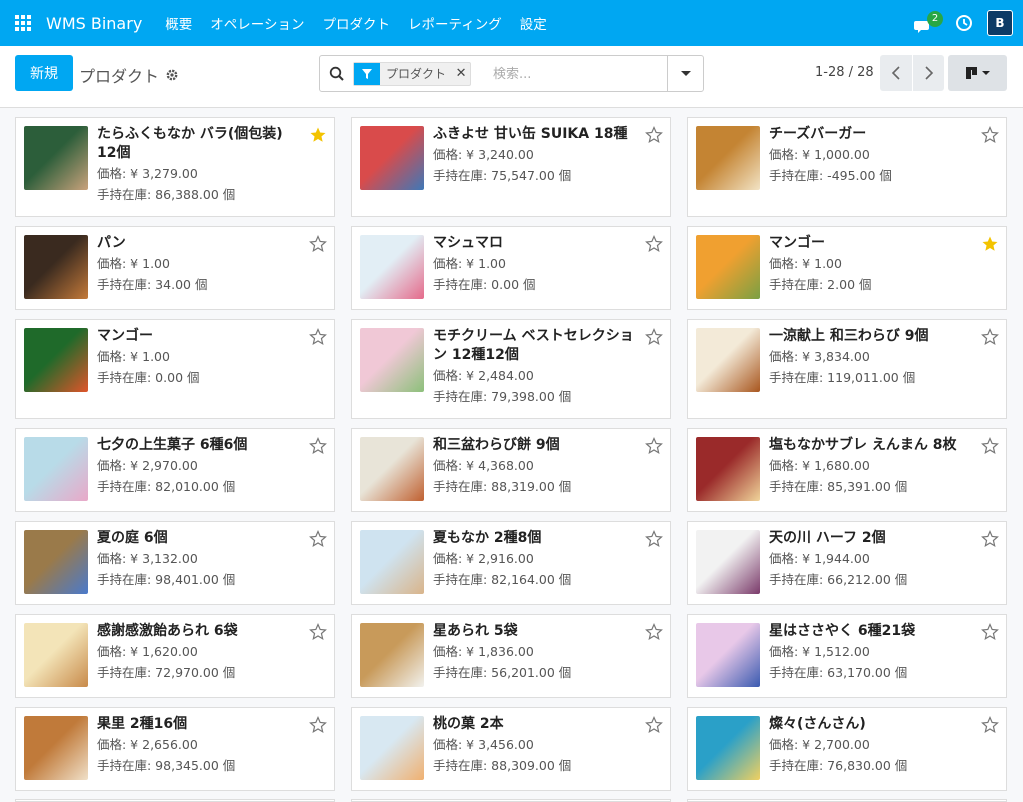 The width and height of the screenshot is (1023, 802). Describe the element at coordinates (200, 538) in the screenshot. I see `product-name: 夏の庭 6個` at that location.